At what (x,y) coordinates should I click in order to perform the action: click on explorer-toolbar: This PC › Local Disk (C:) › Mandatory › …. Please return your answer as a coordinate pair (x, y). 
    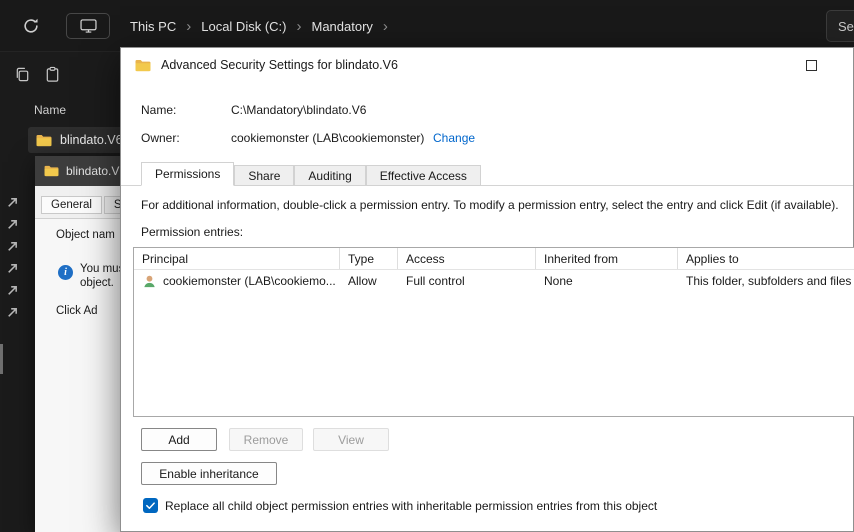
    Looking at the image, I should click on (427, 26).